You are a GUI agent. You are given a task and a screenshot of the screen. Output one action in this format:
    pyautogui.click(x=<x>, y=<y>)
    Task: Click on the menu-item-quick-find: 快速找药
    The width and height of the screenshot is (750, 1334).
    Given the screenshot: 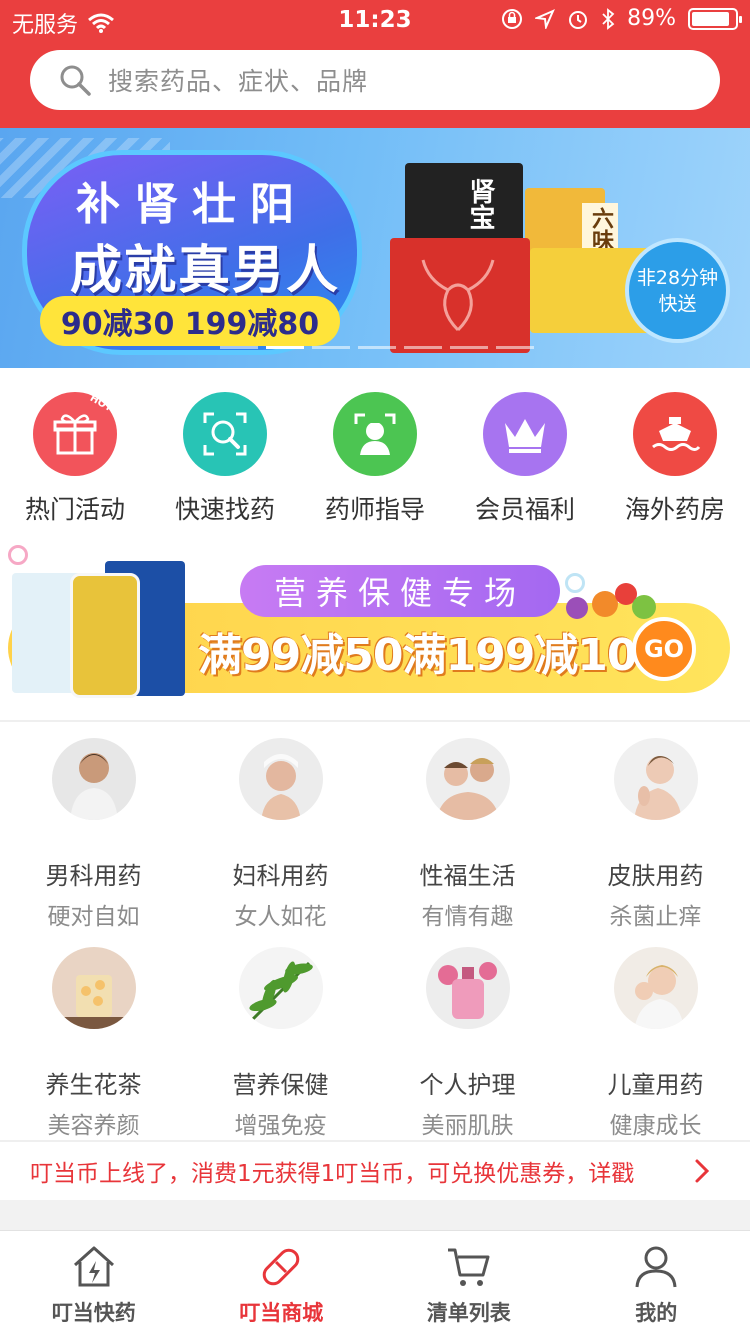 What is the action you would take?
    pyautogui.click(x=225, y=453)
    